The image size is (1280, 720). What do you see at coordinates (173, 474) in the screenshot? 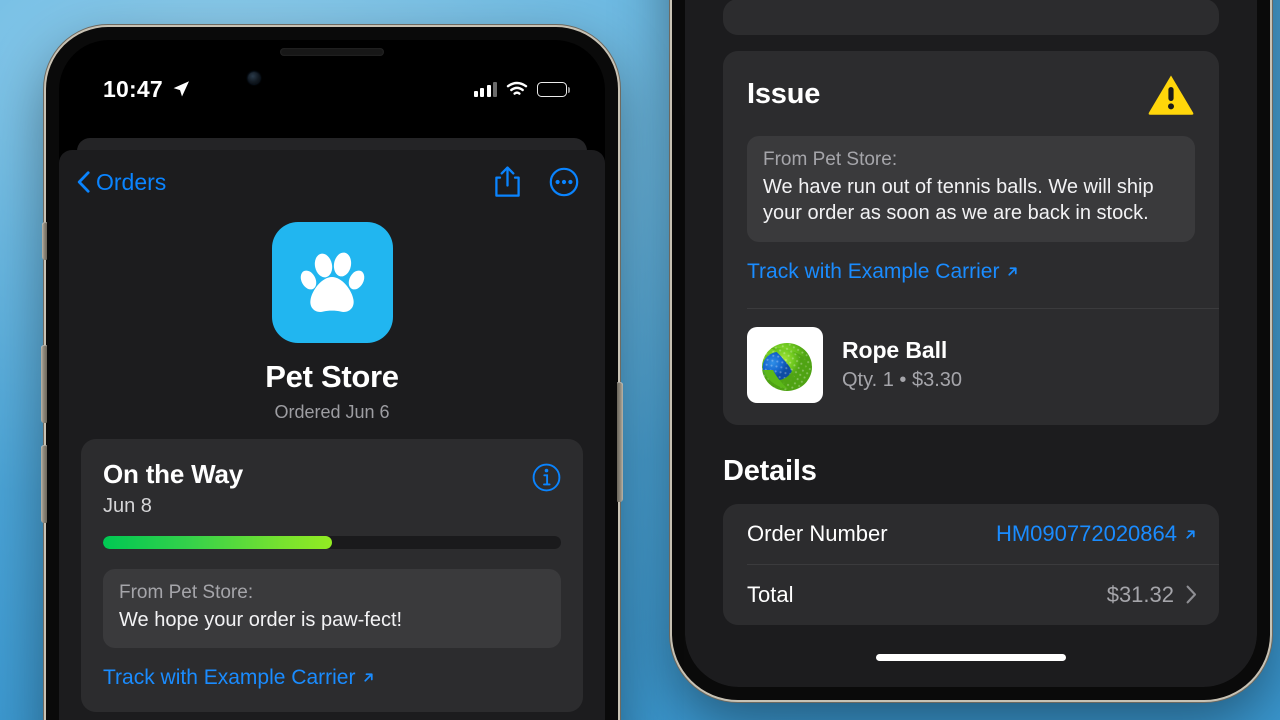
I see `shipment-status-title: On the Way` at bounding box center [173, 474].